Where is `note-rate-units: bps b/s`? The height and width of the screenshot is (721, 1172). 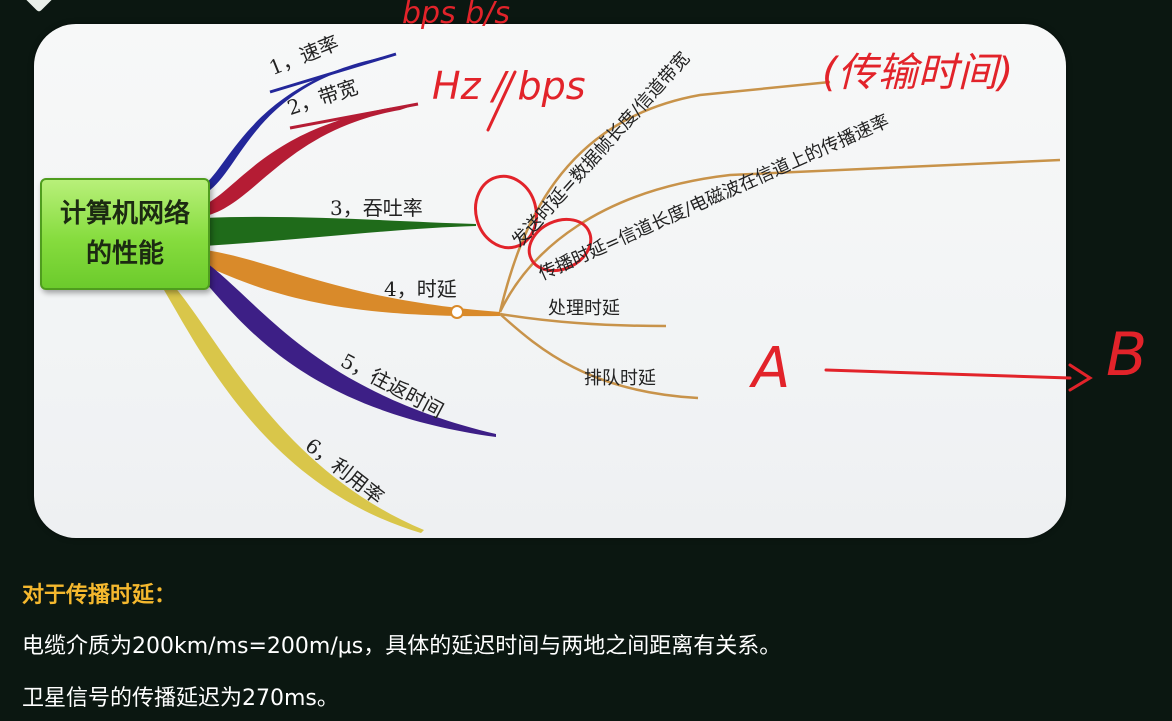
note-rate-units: bps b/s is located at coordinates (456, 15).